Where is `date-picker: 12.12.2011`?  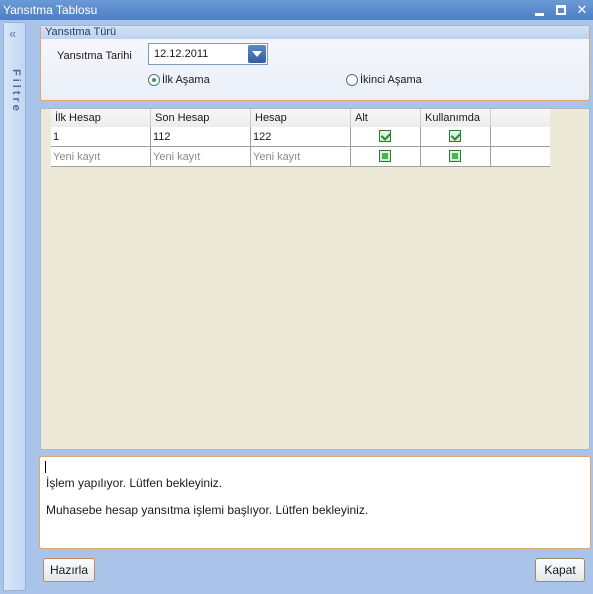 date-picker: 12.12.2011 is located at coordinates (208, 54).